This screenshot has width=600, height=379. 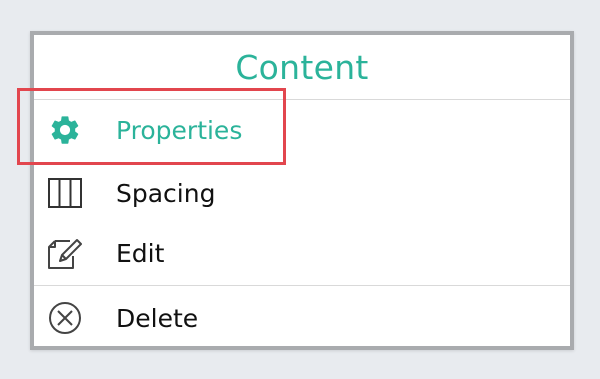 I want to click on columns-icon, so click(x=65, y=193).